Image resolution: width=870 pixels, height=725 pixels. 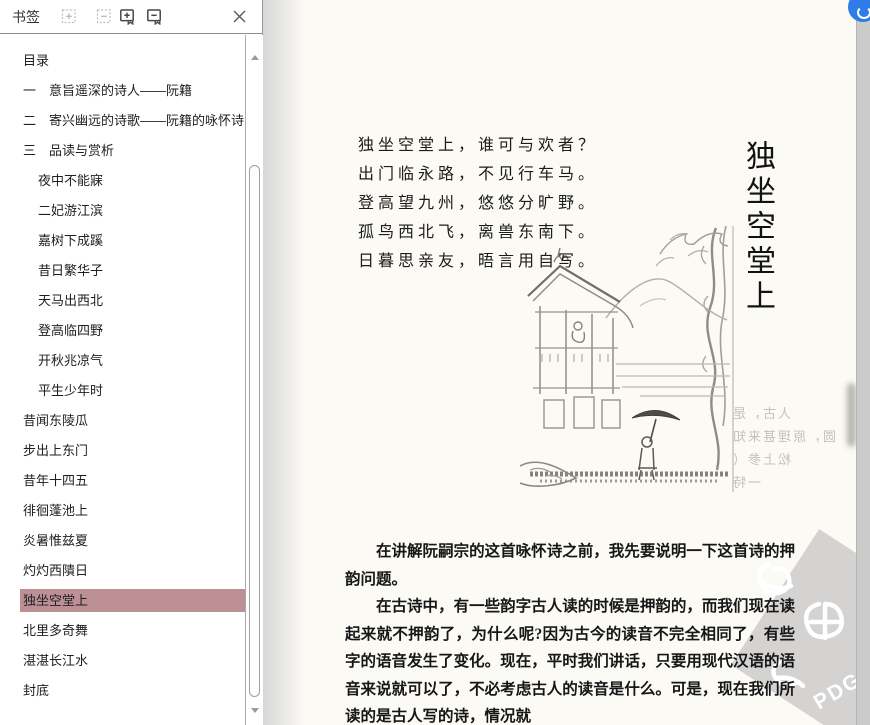 I want to click on bookmark-item: 平生少年时, so click(x=123, y=391).